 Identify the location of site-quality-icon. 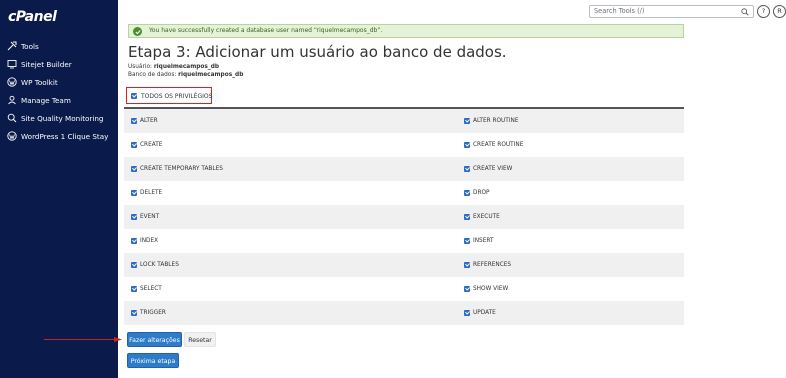
(12, 118).